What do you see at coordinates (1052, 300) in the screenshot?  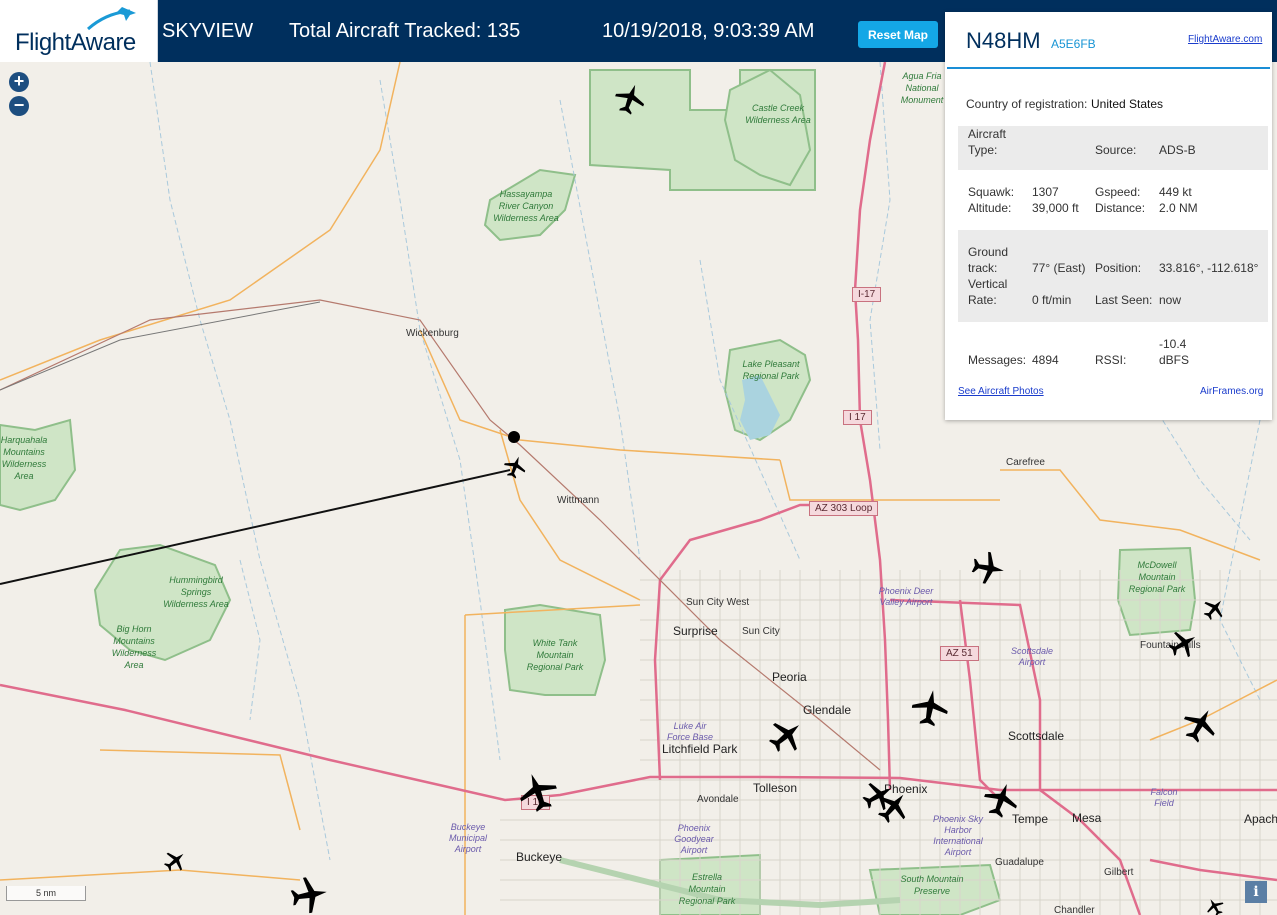 I see `vertical-rate-value: 0 ft/min` at bounding box center [1052, 300].